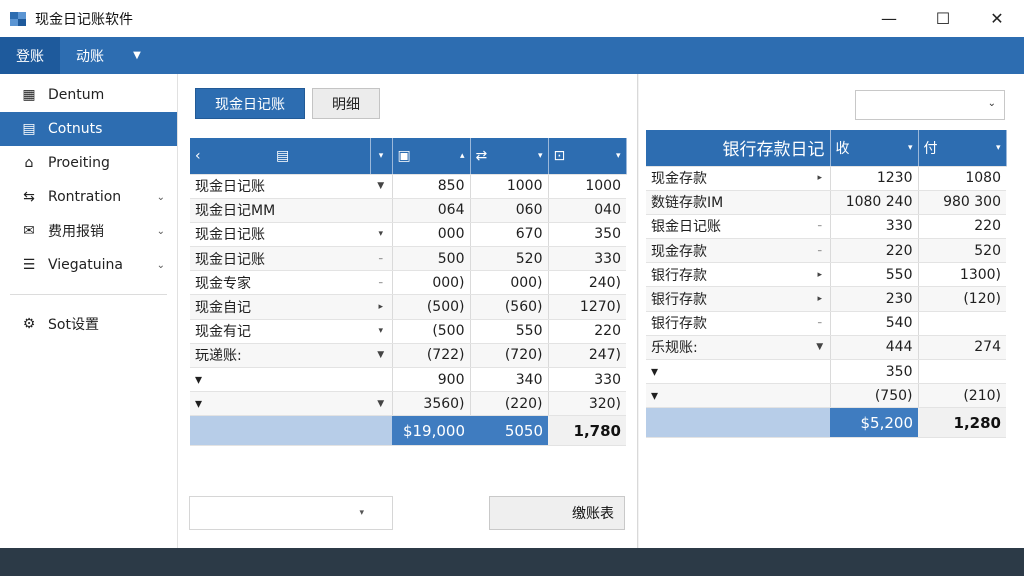 This screenshot has height=576, width=1024. I want to click on chevron-left-icon: ‹, so click(198, 155).